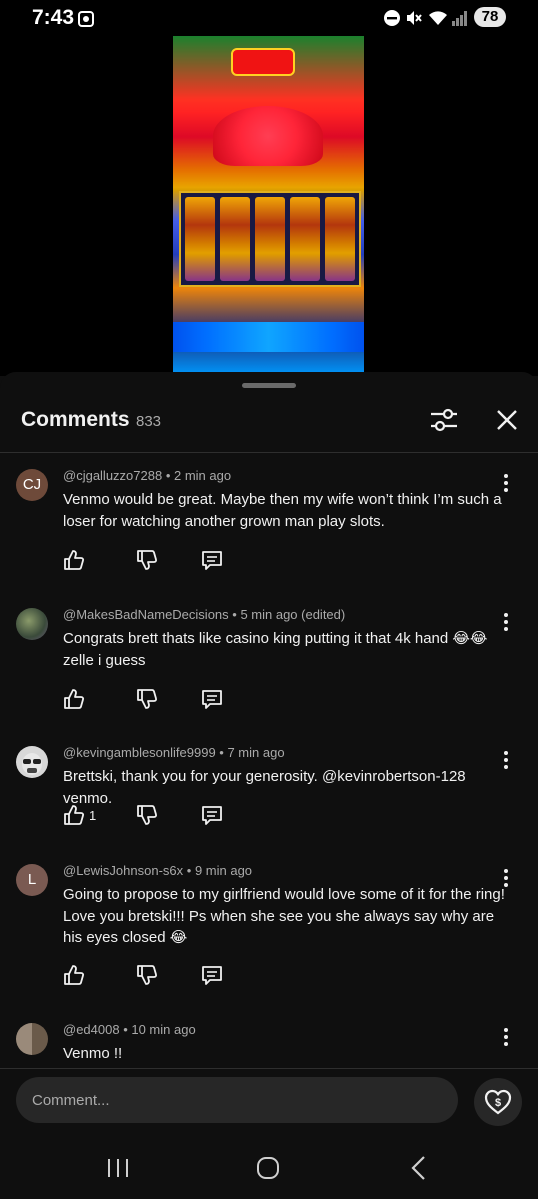  What do you see at coordinates (237, 1100) in the screenshot?
I see `comment-input` at bounding box center [237, 1100].